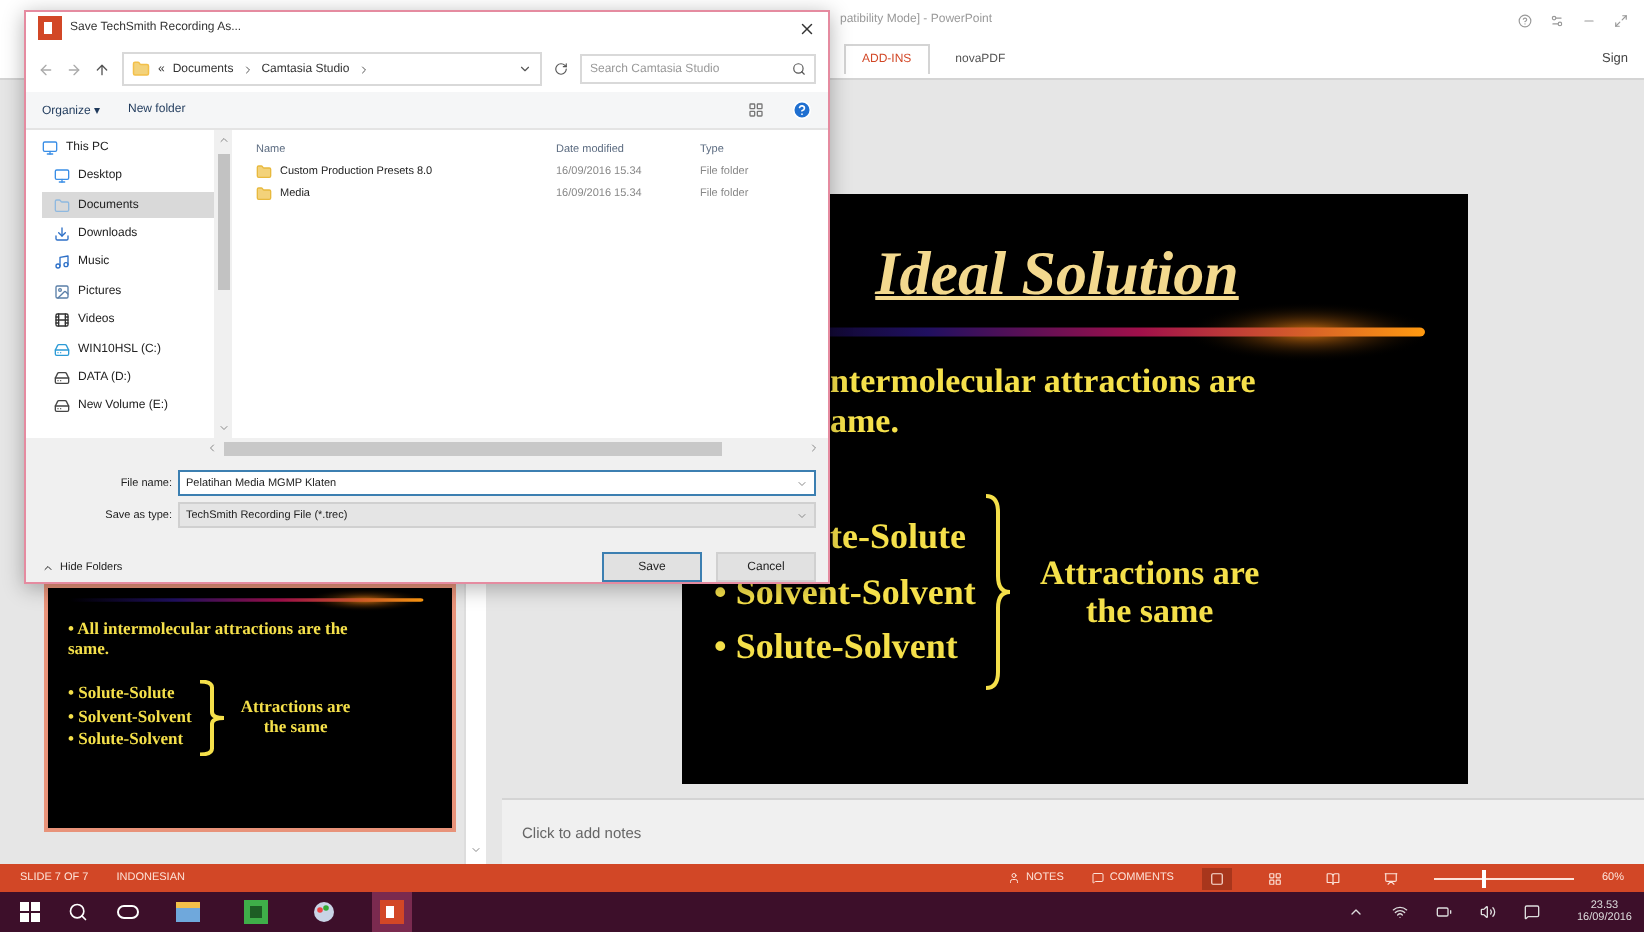  I want to click on close-icon, so click(807, 28).